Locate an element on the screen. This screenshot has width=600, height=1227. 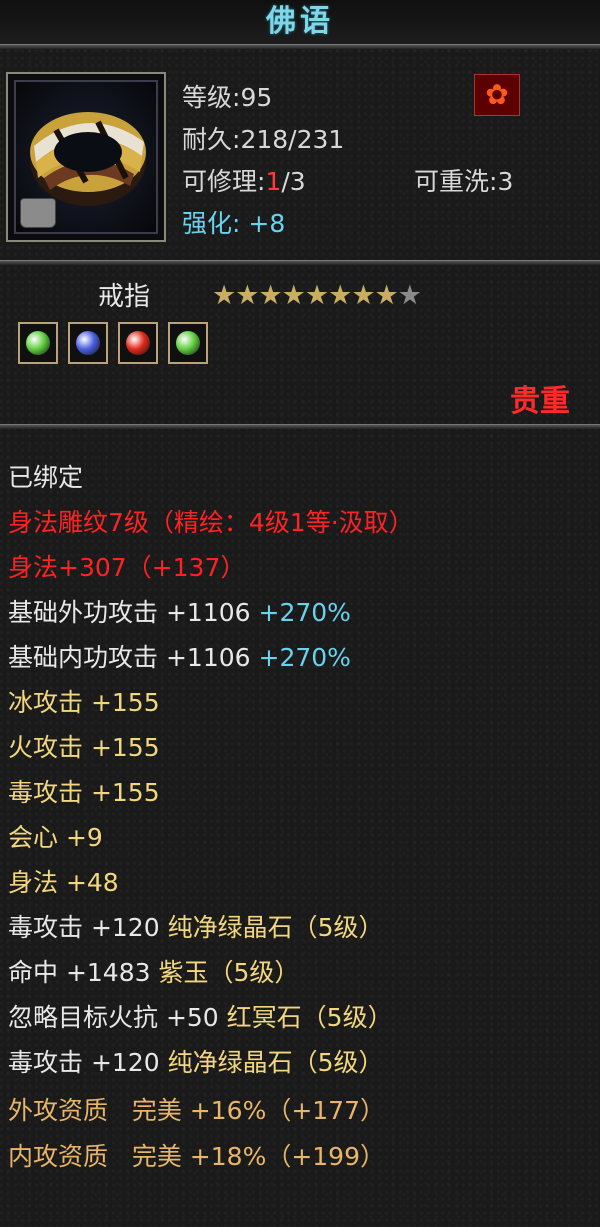
repair-row: 可修理:1/3 is located at coordinates (244, 181).